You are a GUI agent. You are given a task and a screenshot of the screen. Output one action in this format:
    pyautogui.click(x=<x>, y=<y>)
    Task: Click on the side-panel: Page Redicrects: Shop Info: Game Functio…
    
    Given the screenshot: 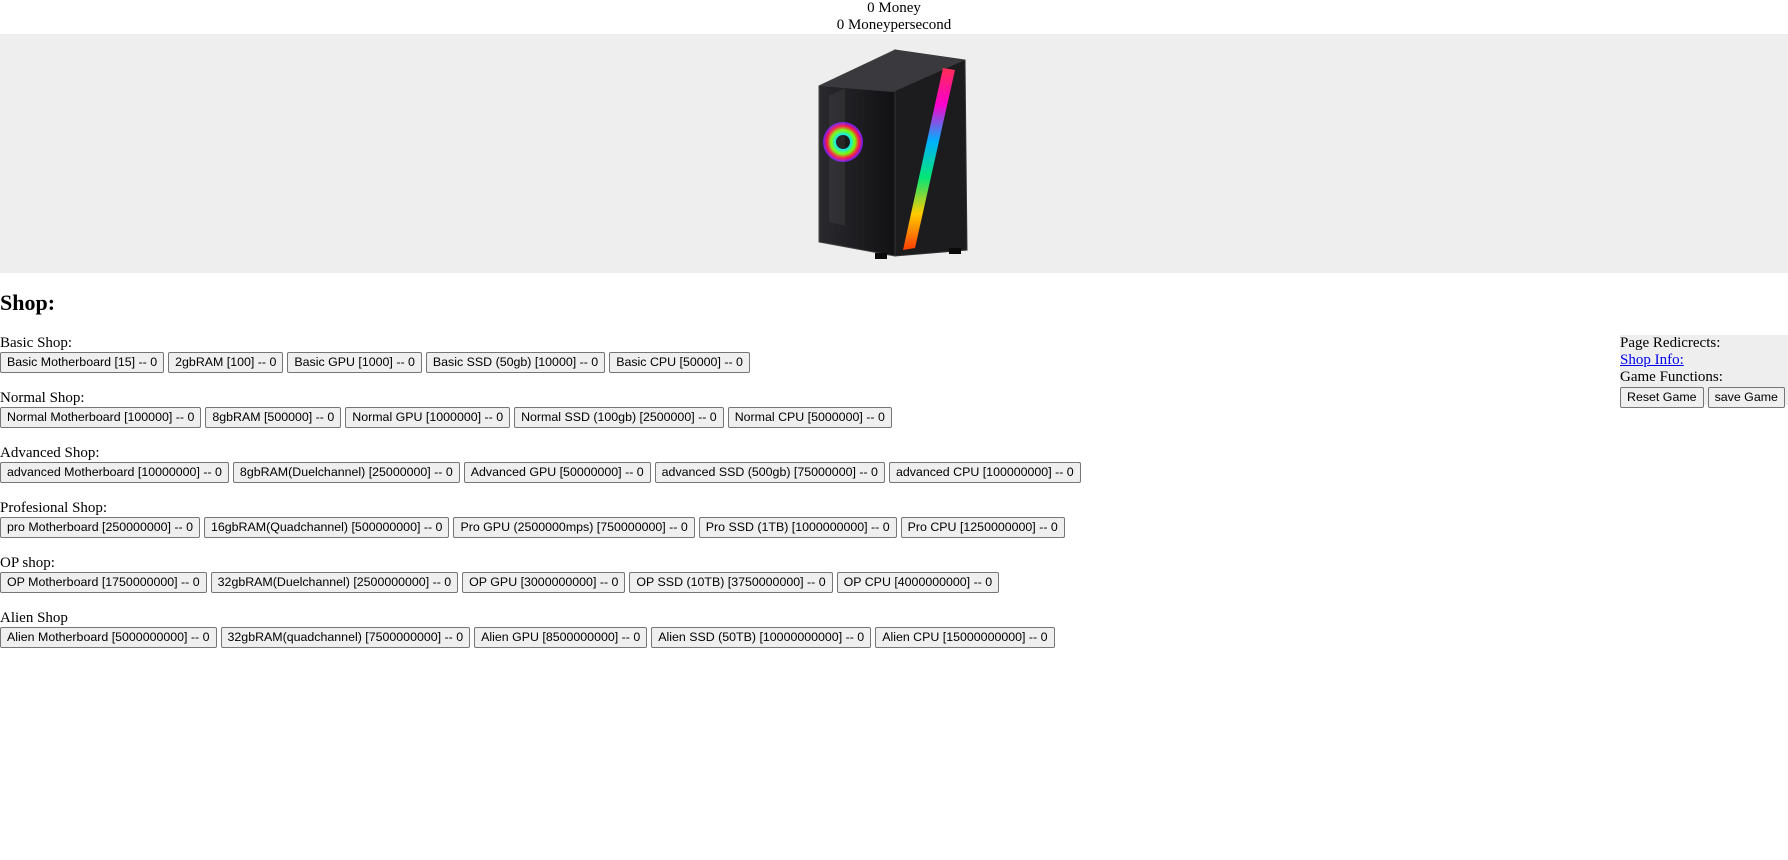 What is the action you would take?
    pyautogui.click(x=1704, y=371)
    